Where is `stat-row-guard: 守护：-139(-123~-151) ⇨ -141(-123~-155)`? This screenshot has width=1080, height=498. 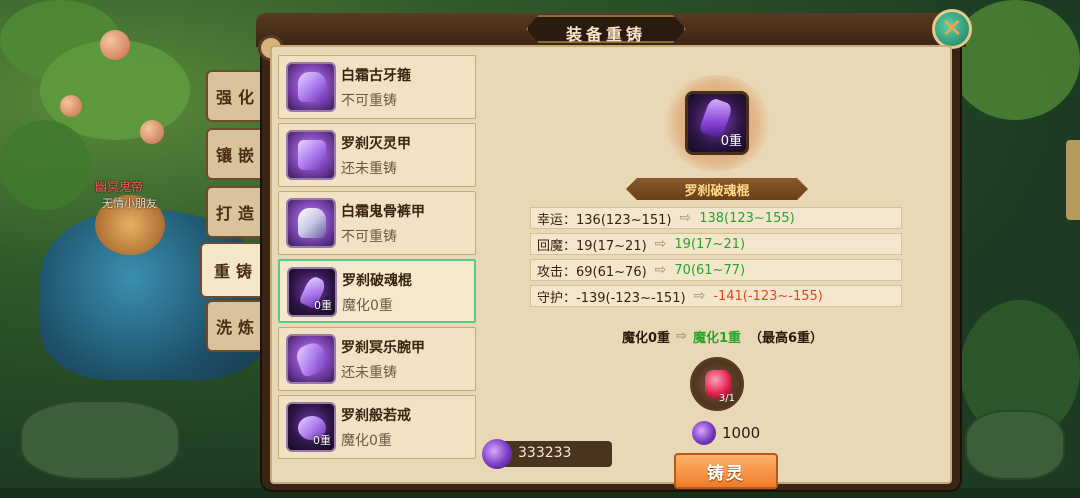
stat-row-guard: 守护：-139(-123~-151) ⇨ -141(-123~-155) is located at coordinates (716, 296).